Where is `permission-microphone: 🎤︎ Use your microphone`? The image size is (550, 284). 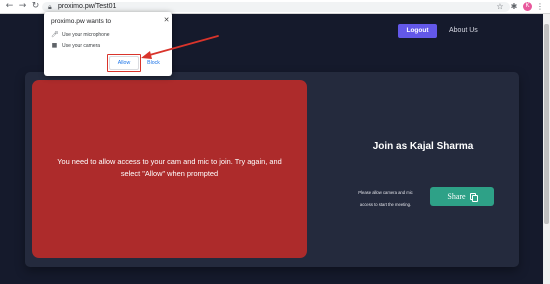
permission-microphone: 🎤︎ Use your microphone is located at coordinates (106, 35).